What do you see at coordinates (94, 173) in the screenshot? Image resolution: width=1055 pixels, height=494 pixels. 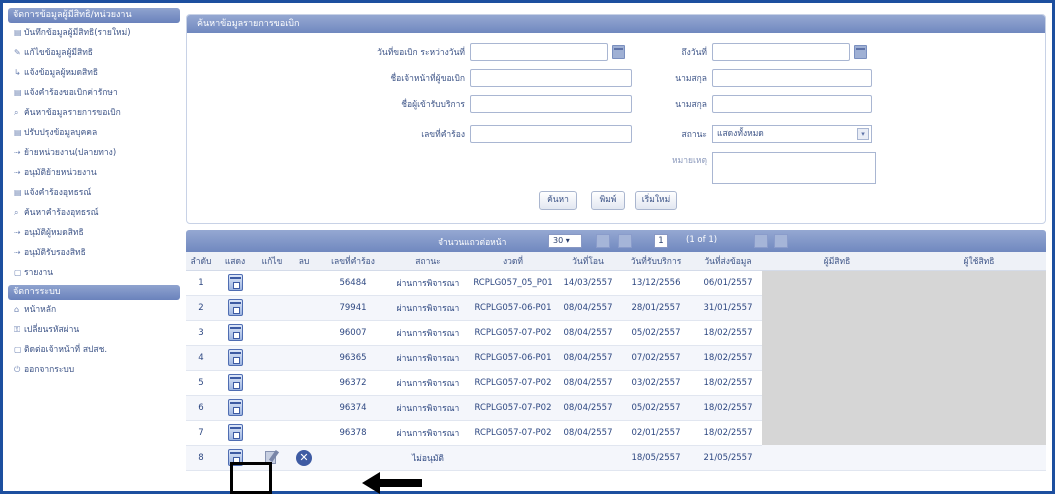 I see `sidebar-item: ⇢ อนุมัติย้ายหน่วยงาน` at bounding box center [94, 173].